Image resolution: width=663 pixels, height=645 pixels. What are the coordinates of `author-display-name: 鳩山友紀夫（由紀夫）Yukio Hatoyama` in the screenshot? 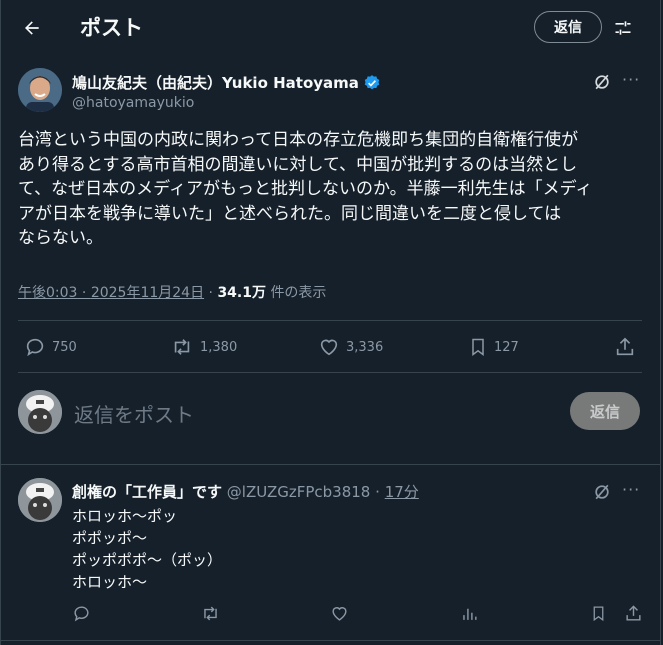 It's located at (215, 82).